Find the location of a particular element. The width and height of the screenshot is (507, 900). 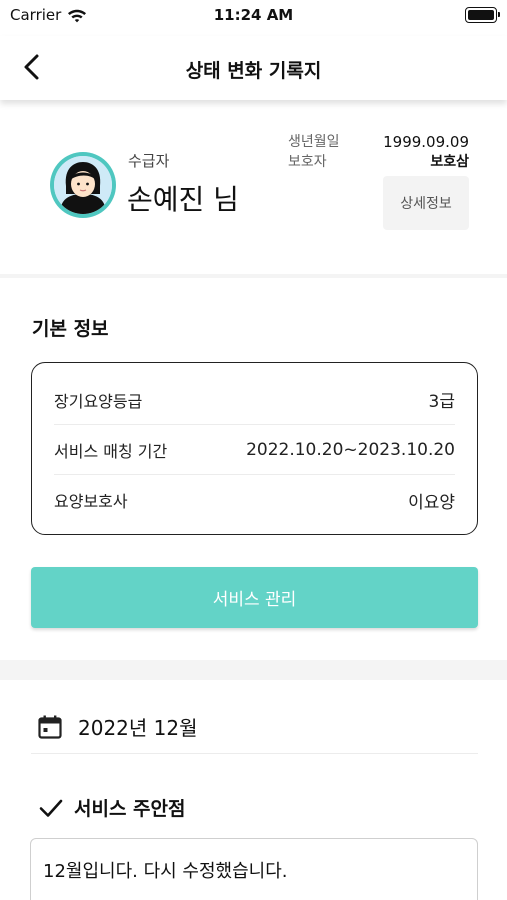

info-row-label: 요양보호사 is located at coordinates (91, 501).